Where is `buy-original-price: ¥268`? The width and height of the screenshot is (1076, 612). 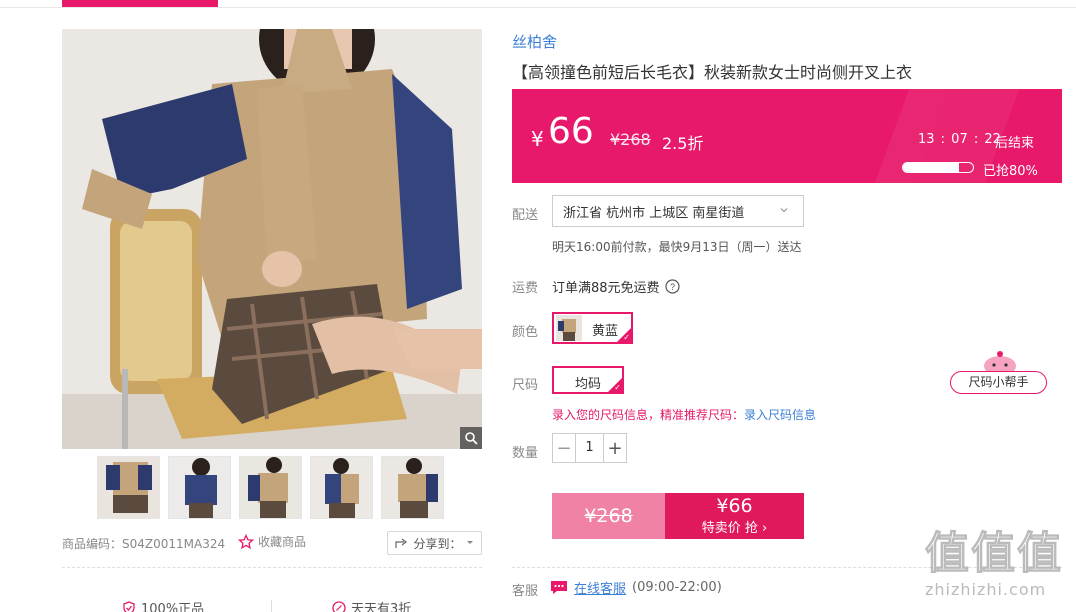
buy-original-price: ¥268 is located at coordinates (608, 516).